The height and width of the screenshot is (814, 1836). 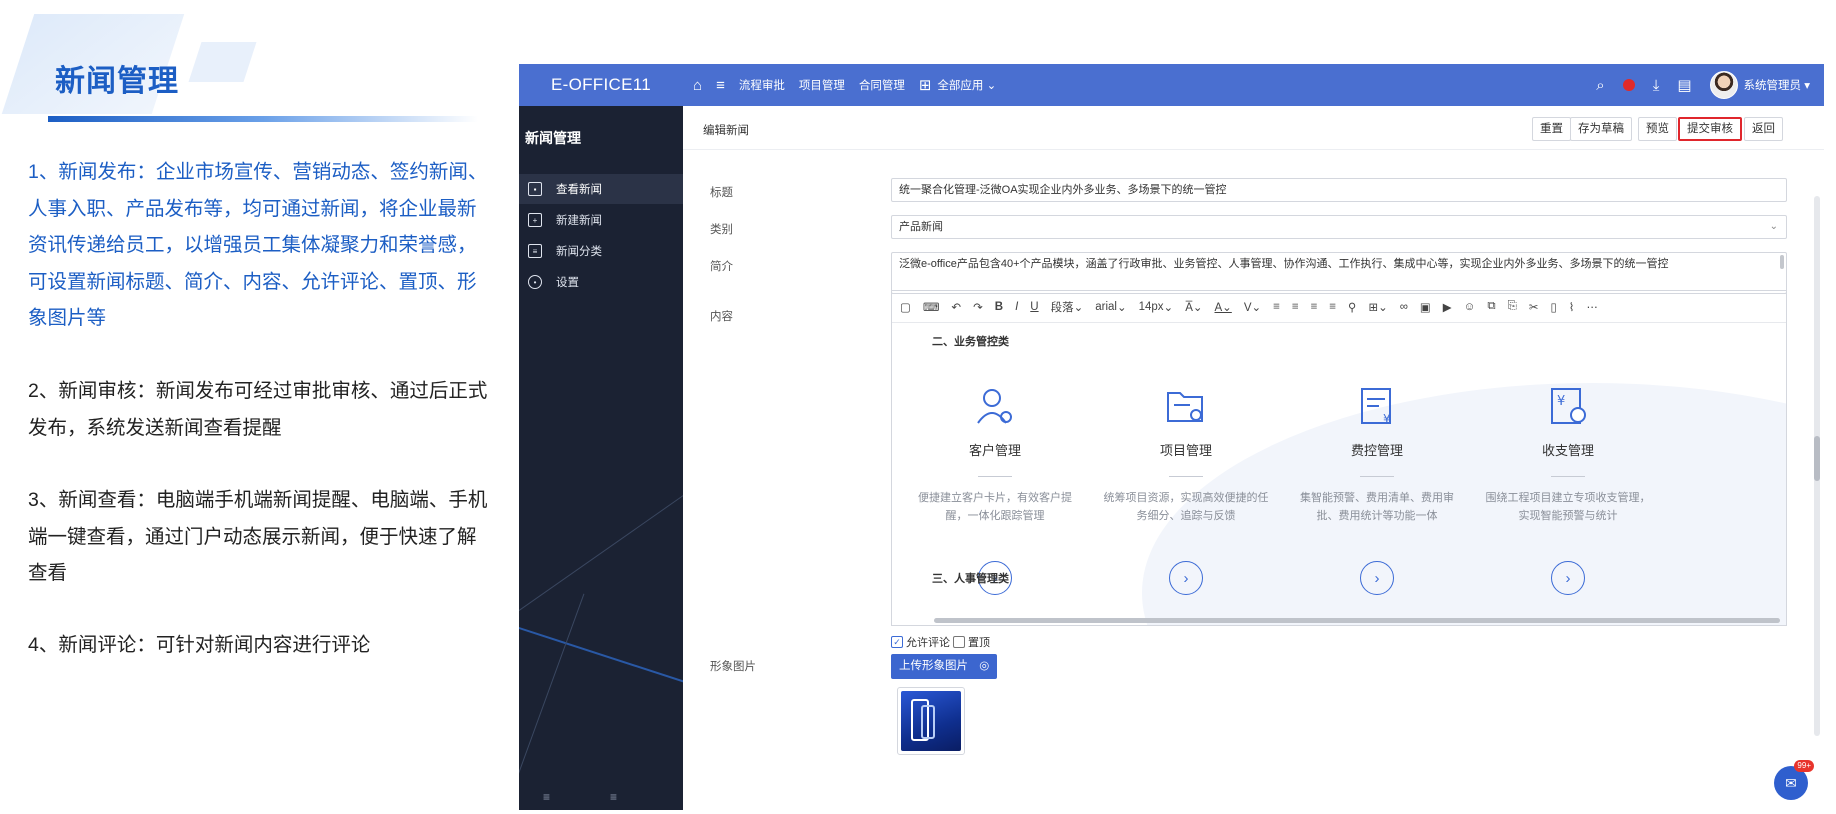 I want to click on home-icon: ⌂, so click(x=697, y=85).